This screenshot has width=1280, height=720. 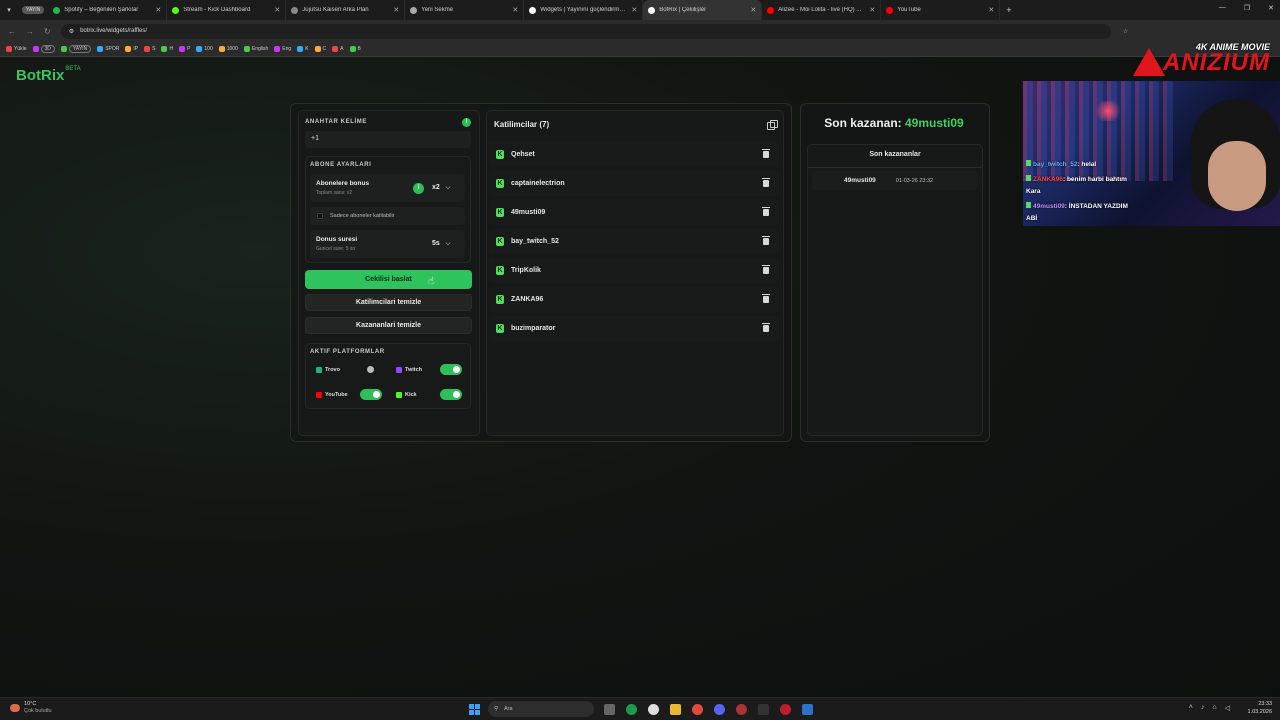 I want to click on platform-toggle-trovo, so click(x=371, y=369).